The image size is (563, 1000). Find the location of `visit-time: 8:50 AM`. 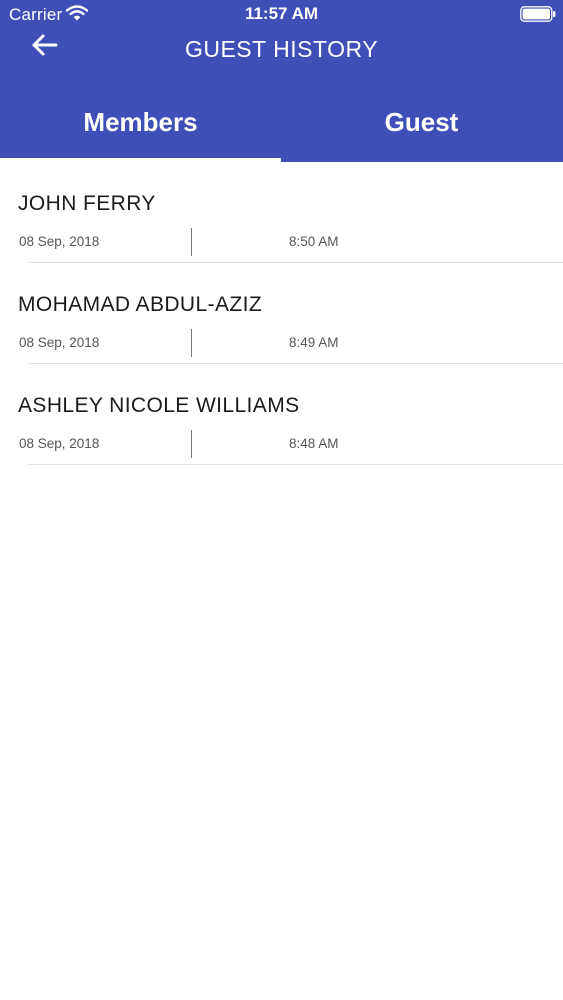

visit-time: 8:50 AM is located at coordinates (314, 241).